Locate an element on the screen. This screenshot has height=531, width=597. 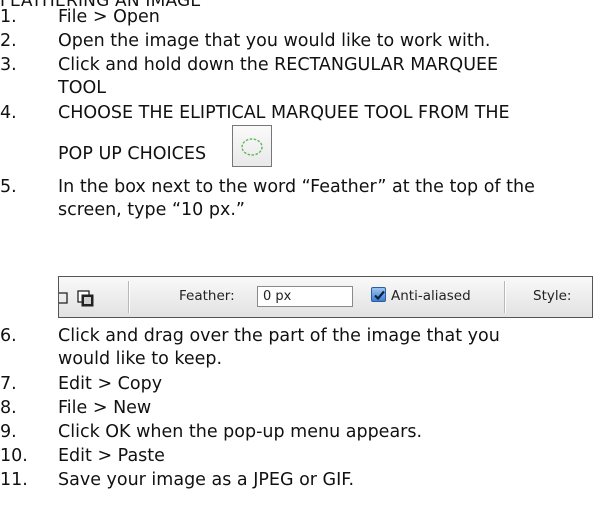
feather-input: 0 px is located at coordinates (305, 296).